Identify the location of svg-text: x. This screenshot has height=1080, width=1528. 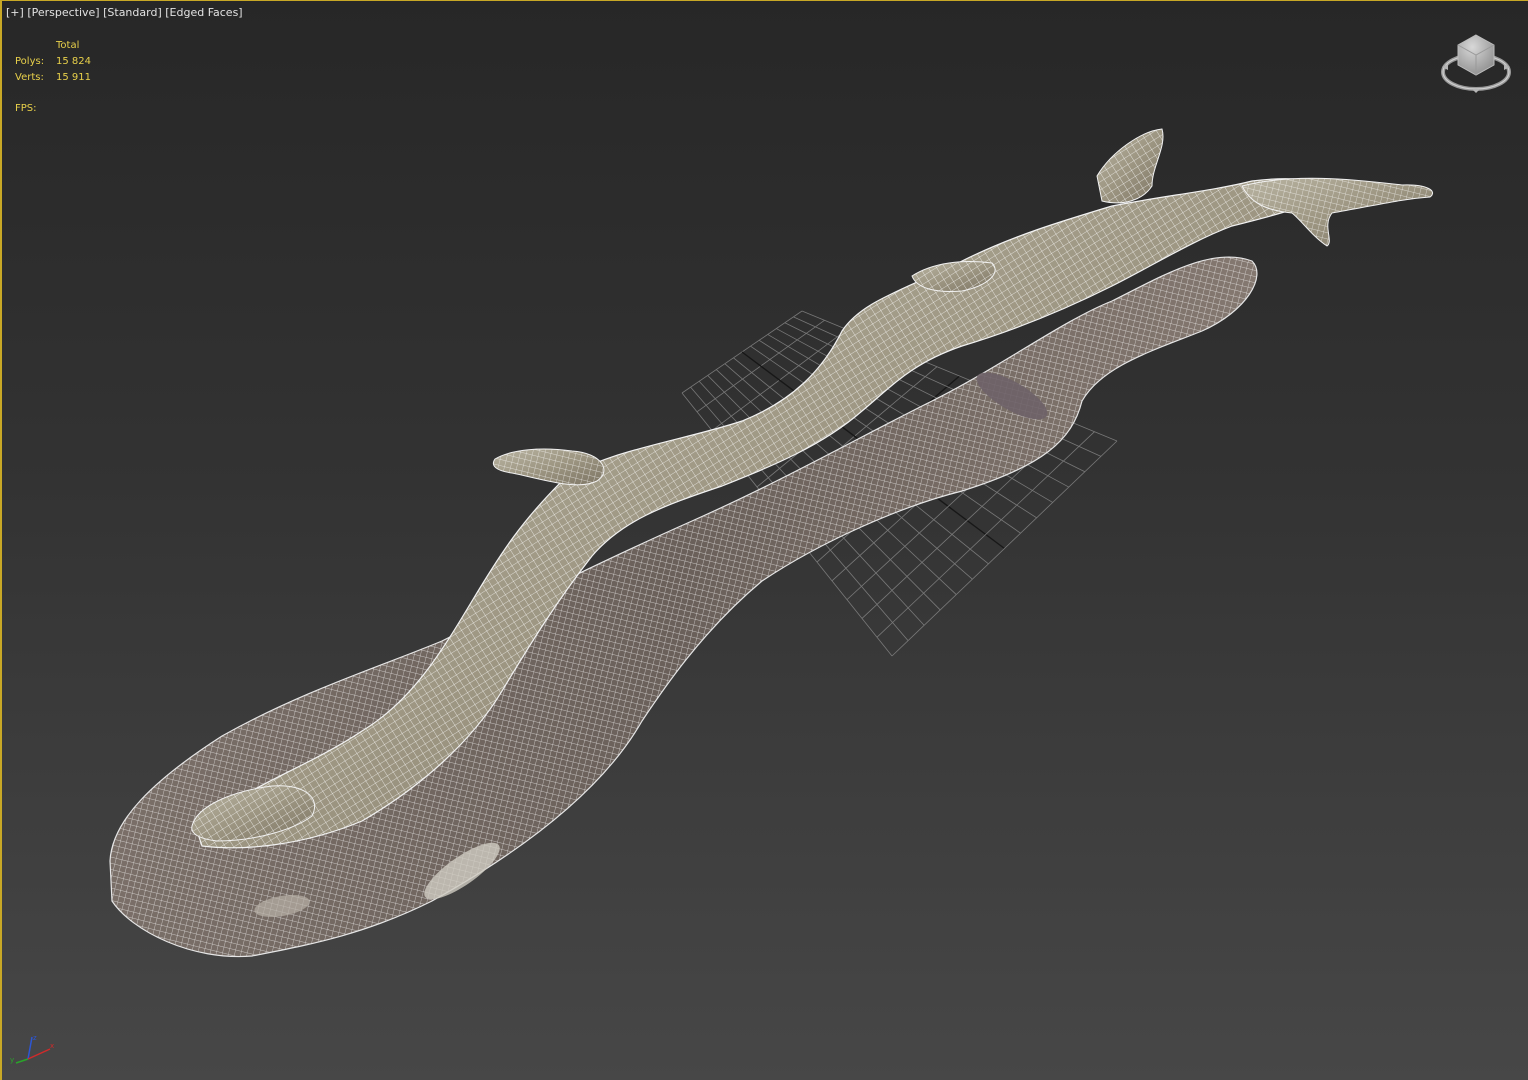
(52, 1046).